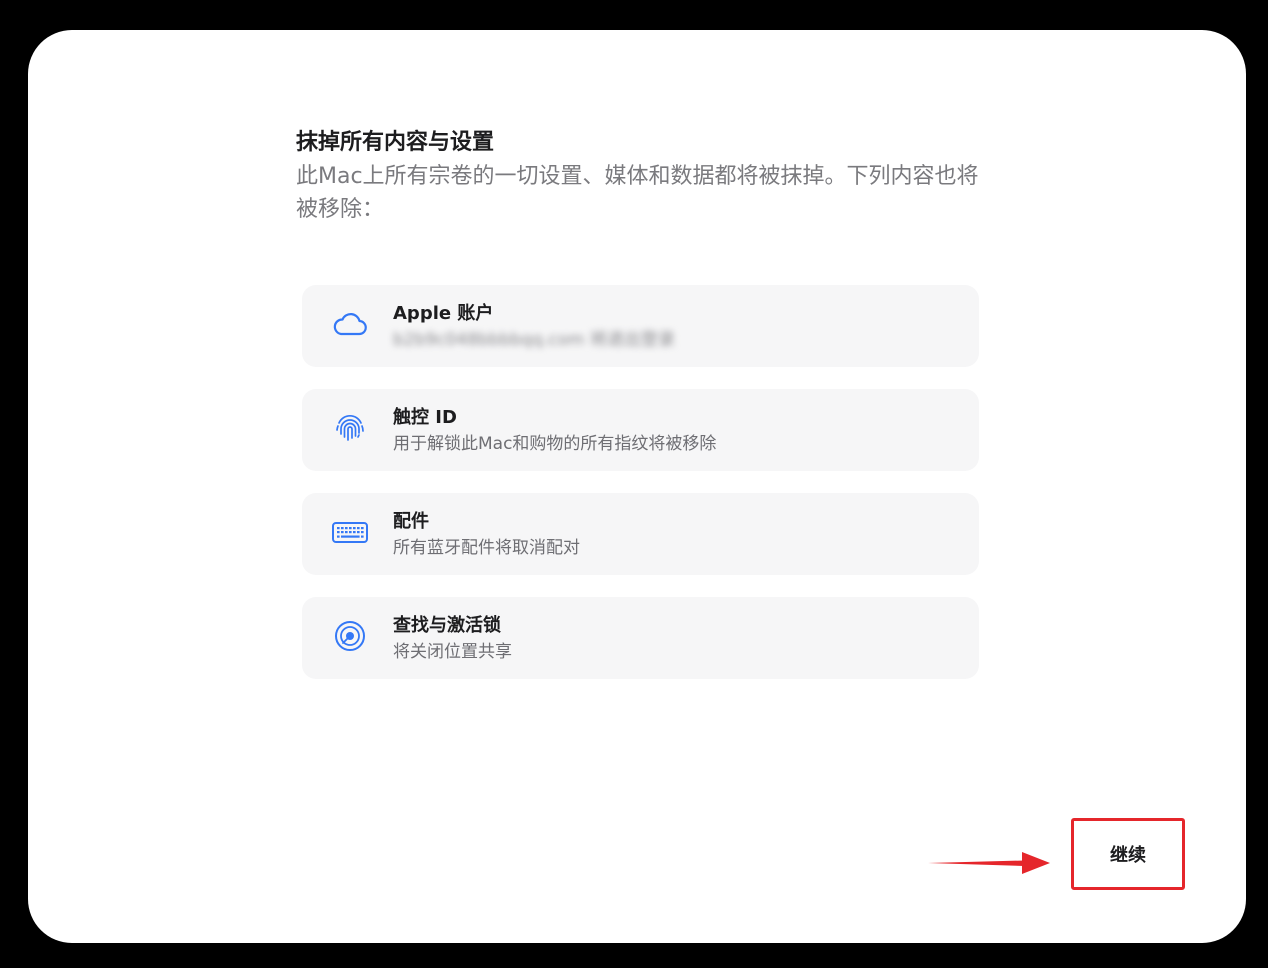  What do you see at coordinates (640, 326) in the screenshot?
I see `list-item-apple-account: Apple 账户 b2b9c048bbbbqq.com 将退出登录` at bounding box center [640, 326].